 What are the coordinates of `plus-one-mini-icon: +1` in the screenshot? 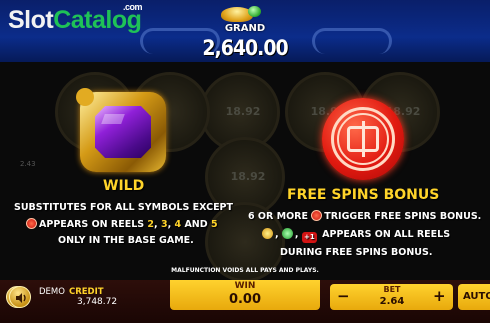 It's located at (309, 237).